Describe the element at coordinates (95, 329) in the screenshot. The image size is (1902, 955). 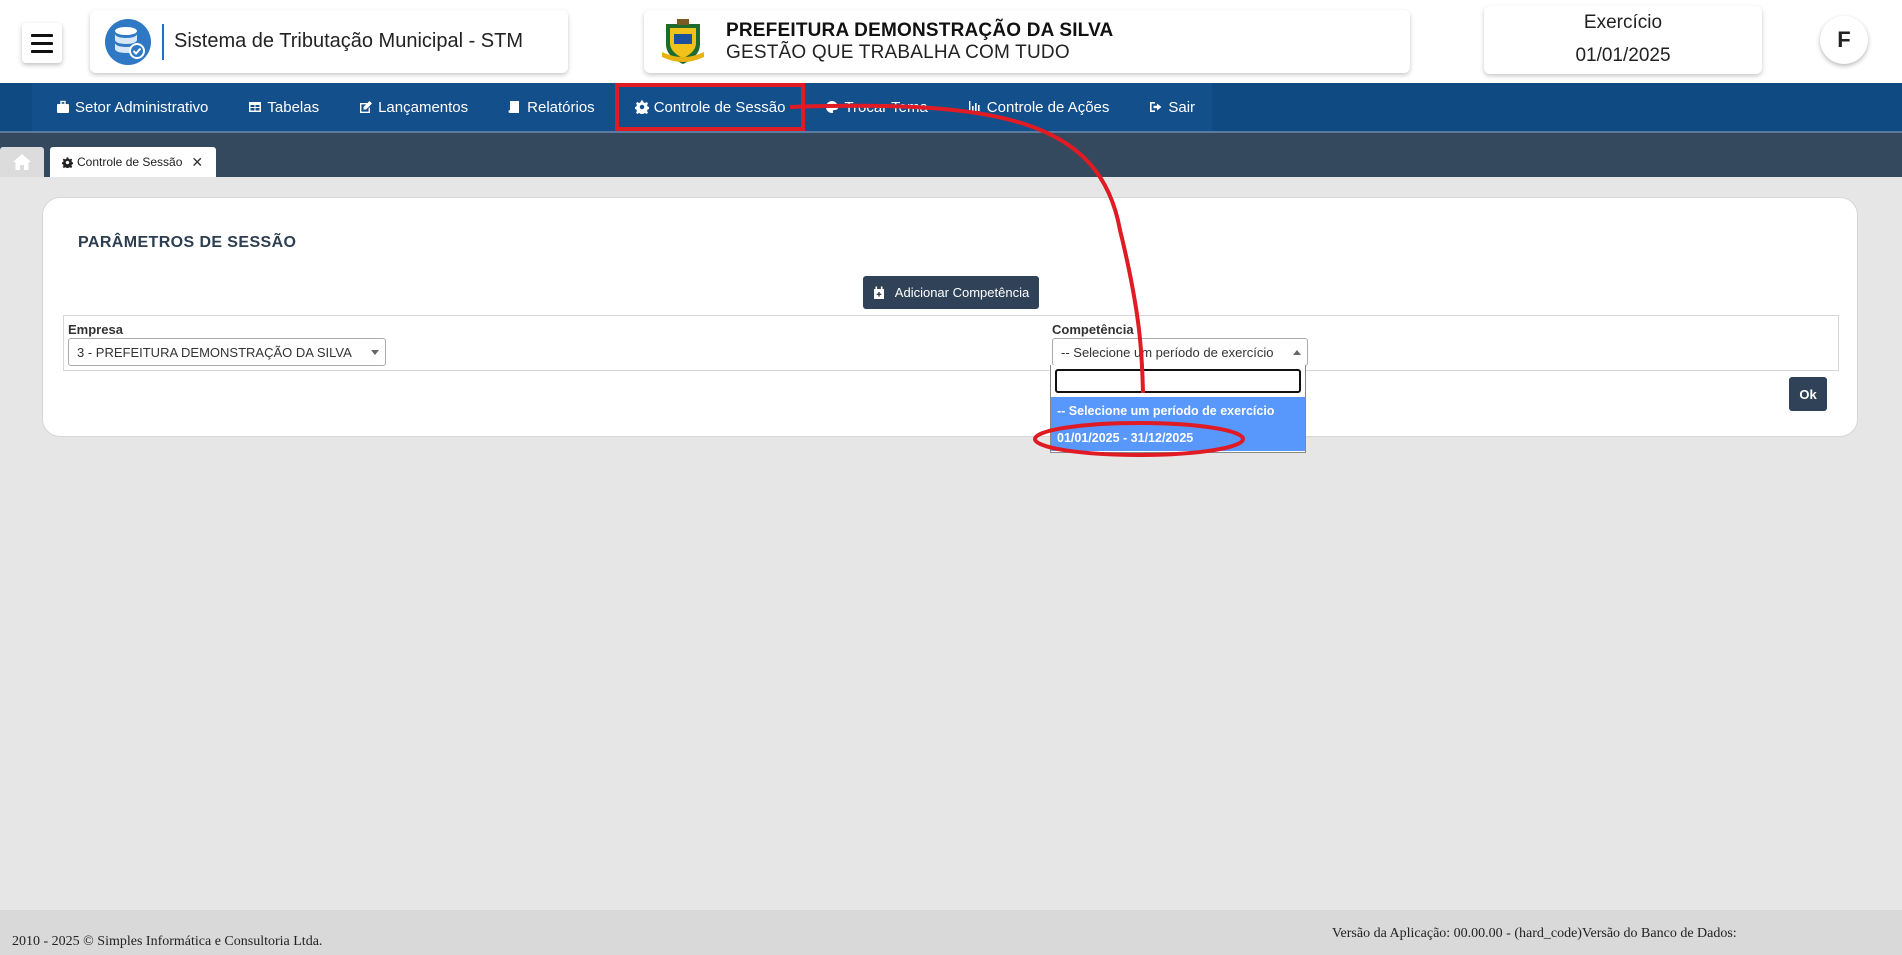
I see `empresa-label: Empresa` at that location.